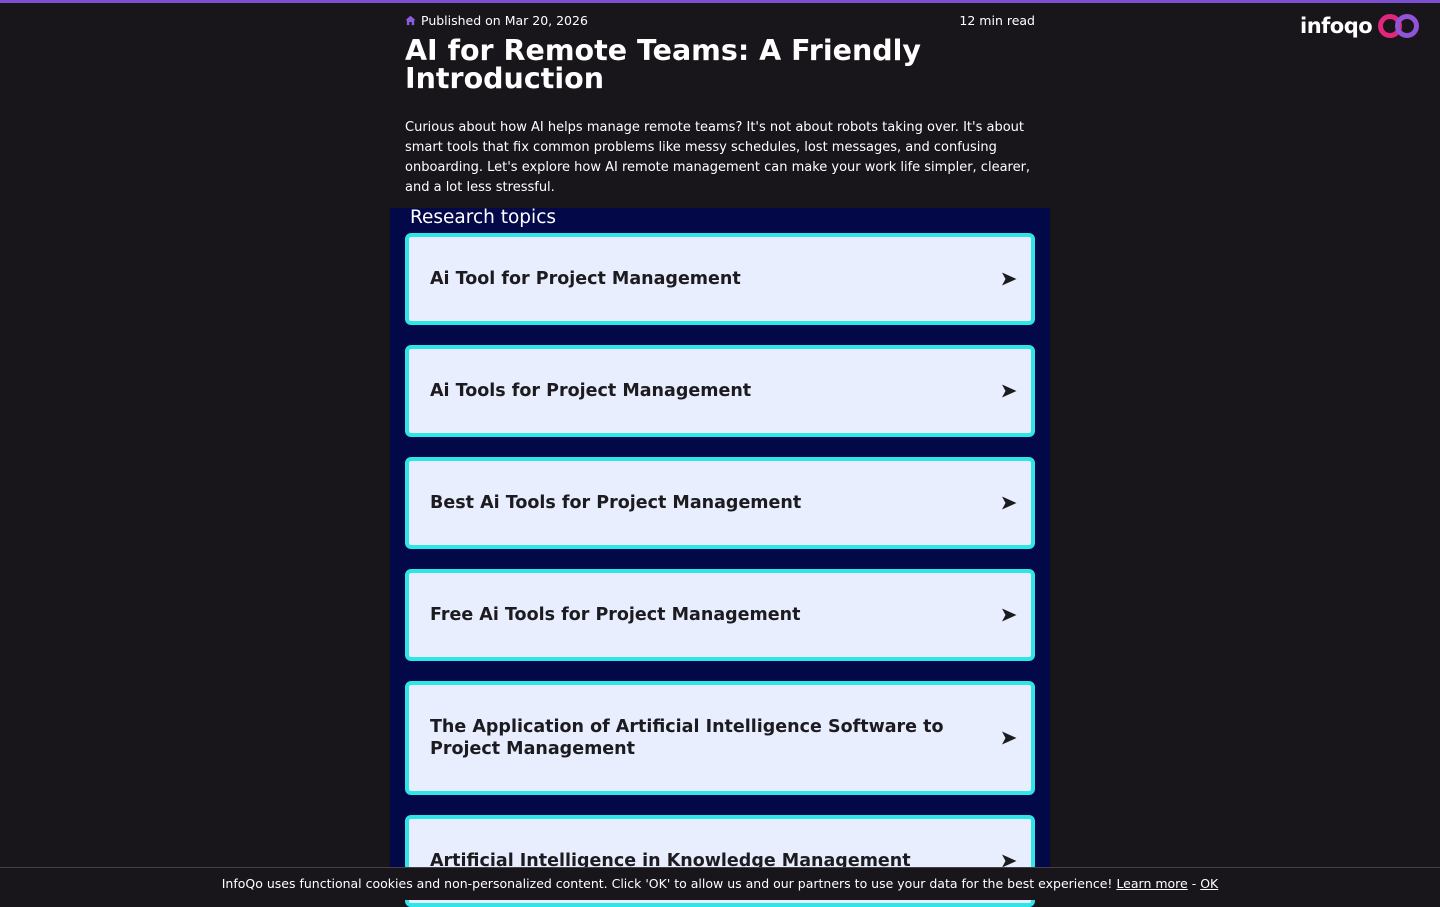  What do you see at coordinates (1151, 883) in the screenshot?
I see `learn-more-link: Learn more` at bounding box center [1151, 883].